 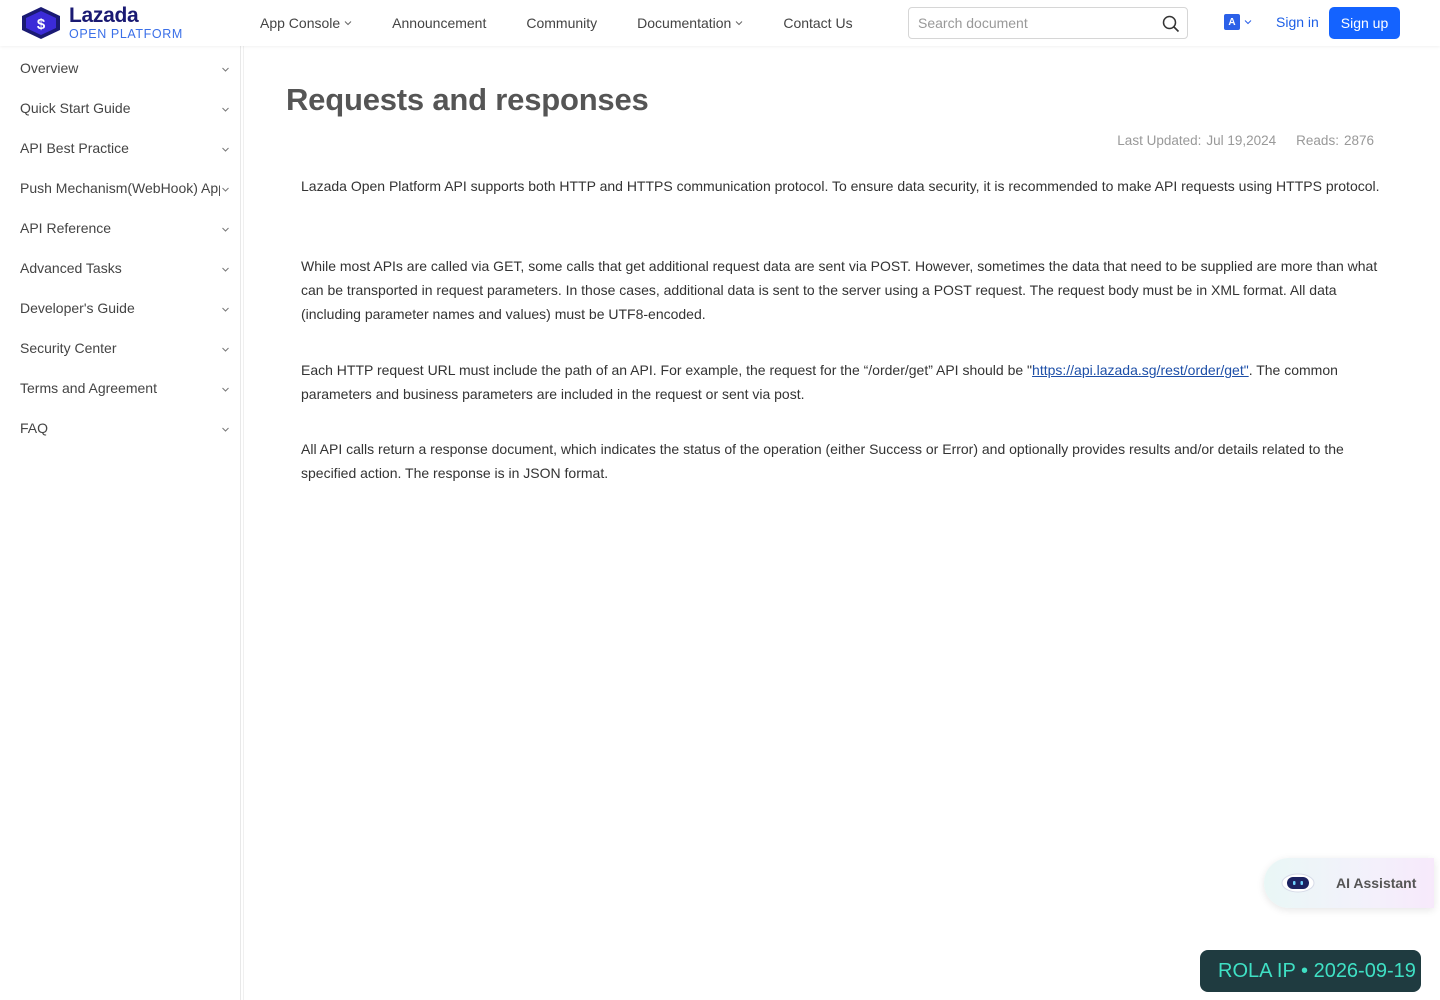 What do you see at coordinates (1171, 24) in the screenshot?
I see `search-icon` at bounding box center [1171, 24].